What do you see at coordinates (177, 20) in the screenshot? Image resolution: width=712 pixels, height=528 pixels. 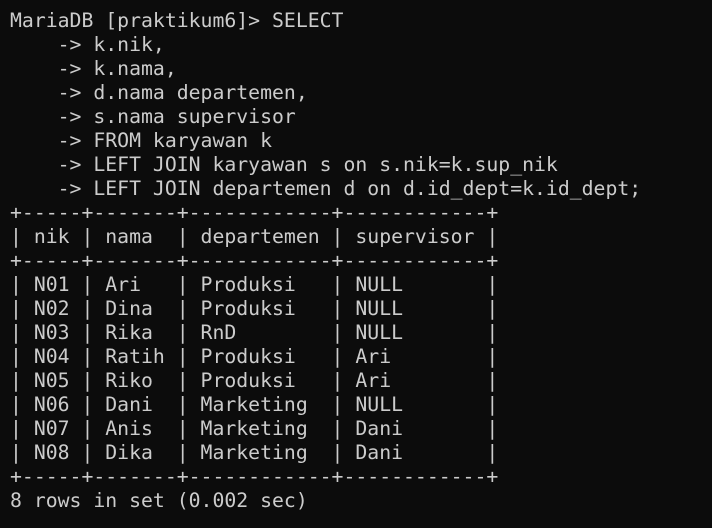 I see `prompt-line: MariaDB [praktikum6]> SELECT` at bounding box center [177, 20].